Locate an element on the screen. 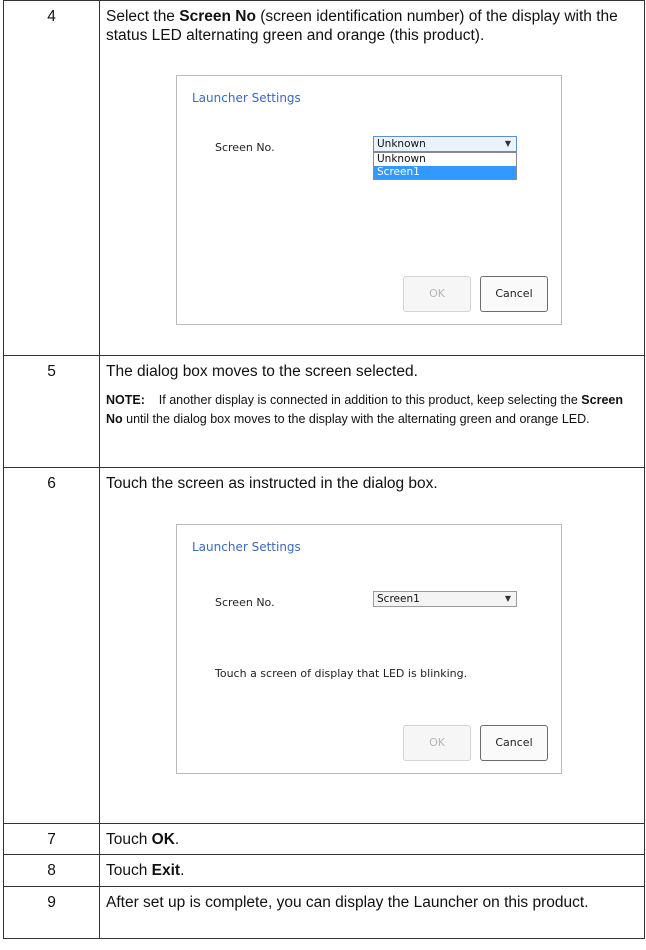 This screenshot has width=646, height=950. step-text-part: Select the is located at coordinates (143, 16).